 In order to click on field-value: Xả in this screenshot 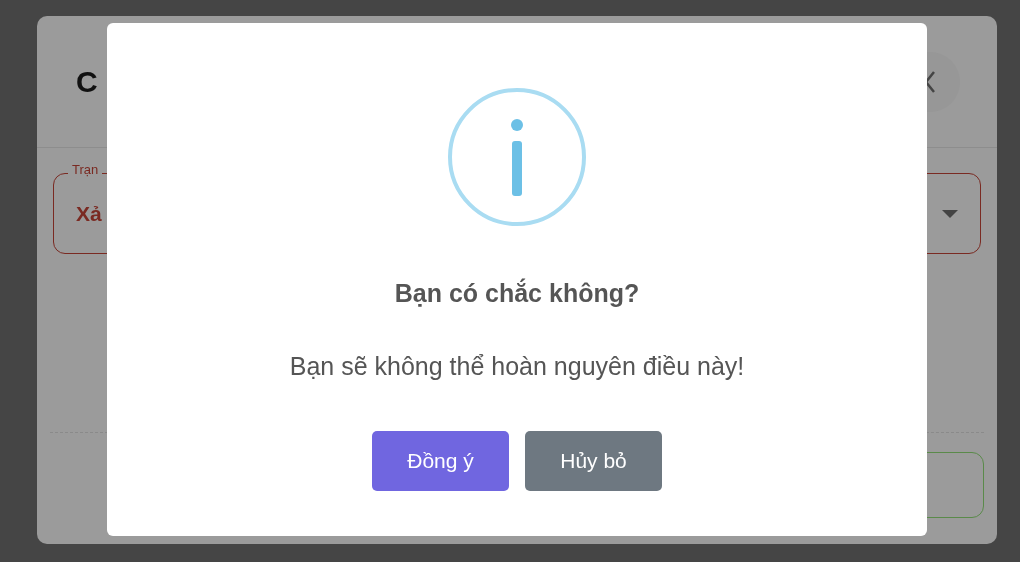, I will do `click(89, 213)`.